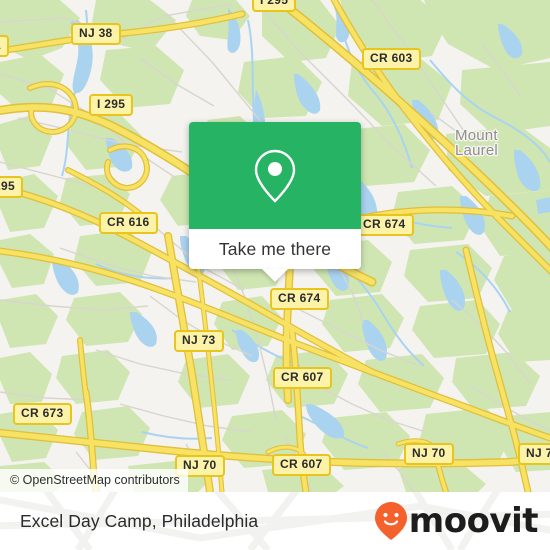 The width and height of the screenshot is (550, 550). I want to click on shield-cr-673: CR 673, so click(42, 414).